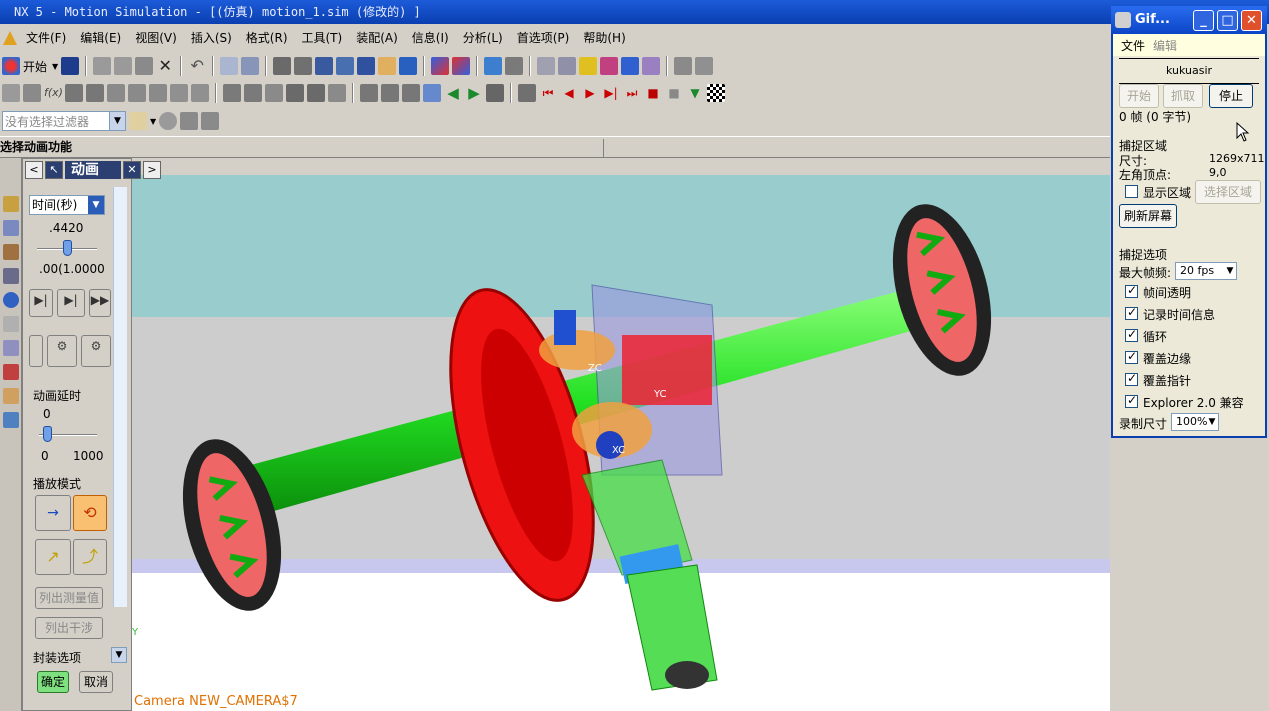  Describe the element at coordinates (36, 351) in the screenshot. I see `stop-button` at that location.